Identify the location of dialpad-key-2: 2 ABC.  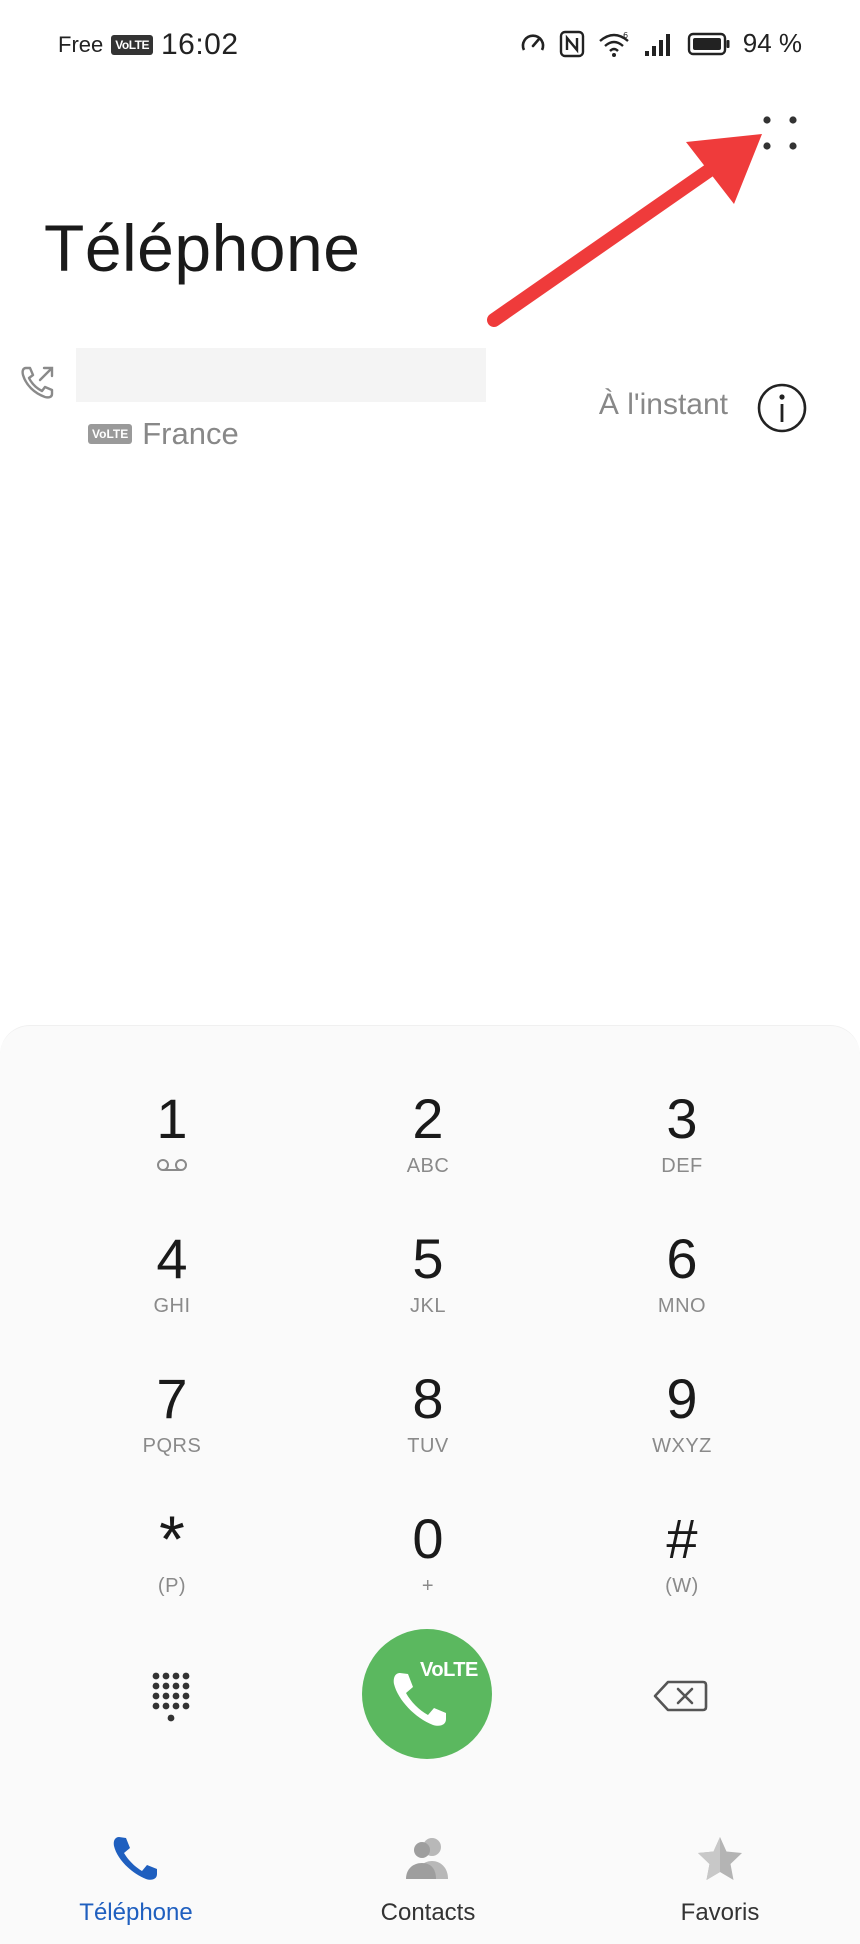
(428, 1149).